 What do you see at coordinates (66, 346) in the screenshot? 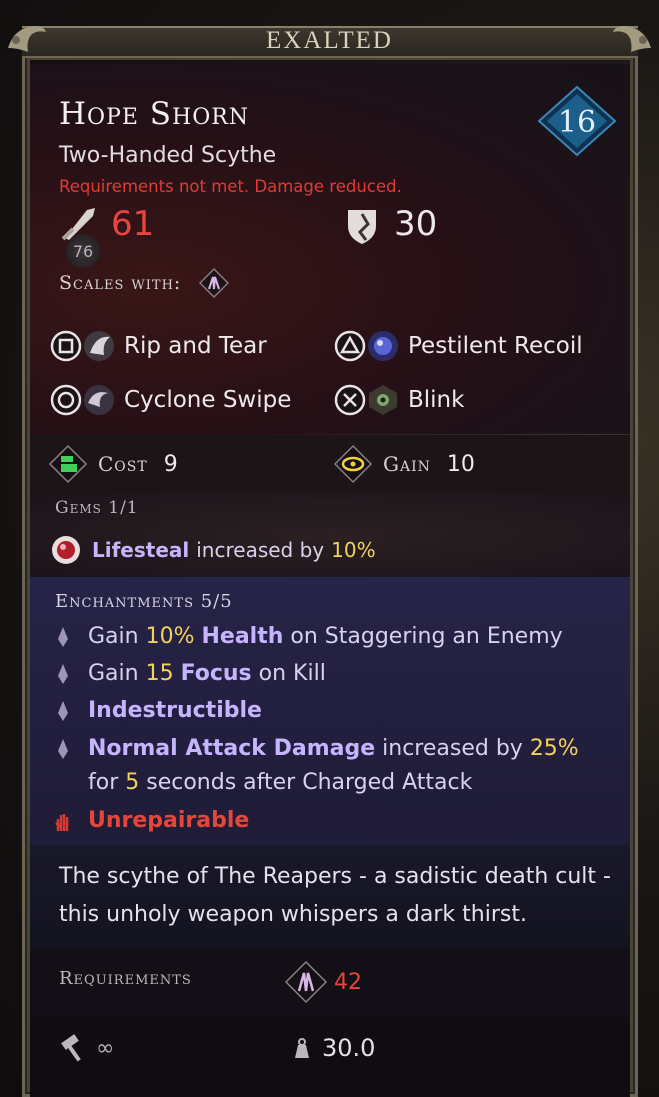
I see `square-button-icon` at bounding box center [66, 346].